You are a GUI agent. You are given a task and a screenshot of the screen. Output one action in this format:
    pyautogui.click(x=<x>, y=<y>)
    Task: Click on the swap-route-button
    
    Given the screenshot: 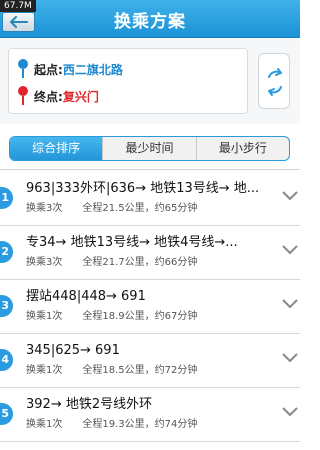 What is the action you would take?
    pyautogui.click(x=274, y=81)
    